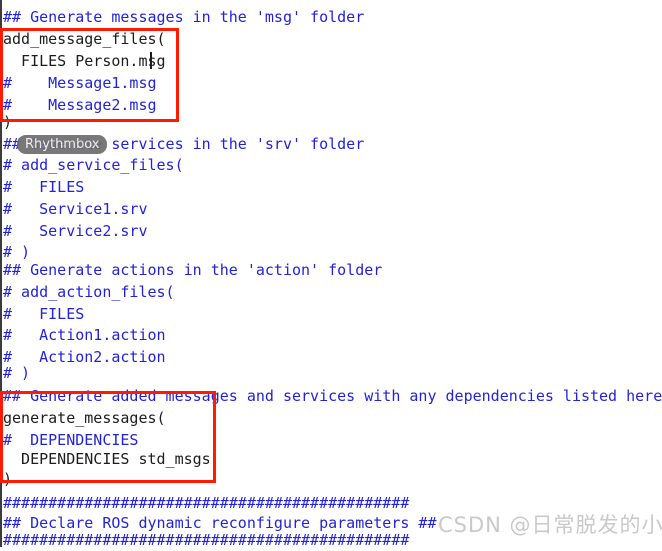 This screenshot has height=551, width=662. Describe the element at coordinates (84, 335) in the screenshot. I see `code-line: # Action1.action` at that location.